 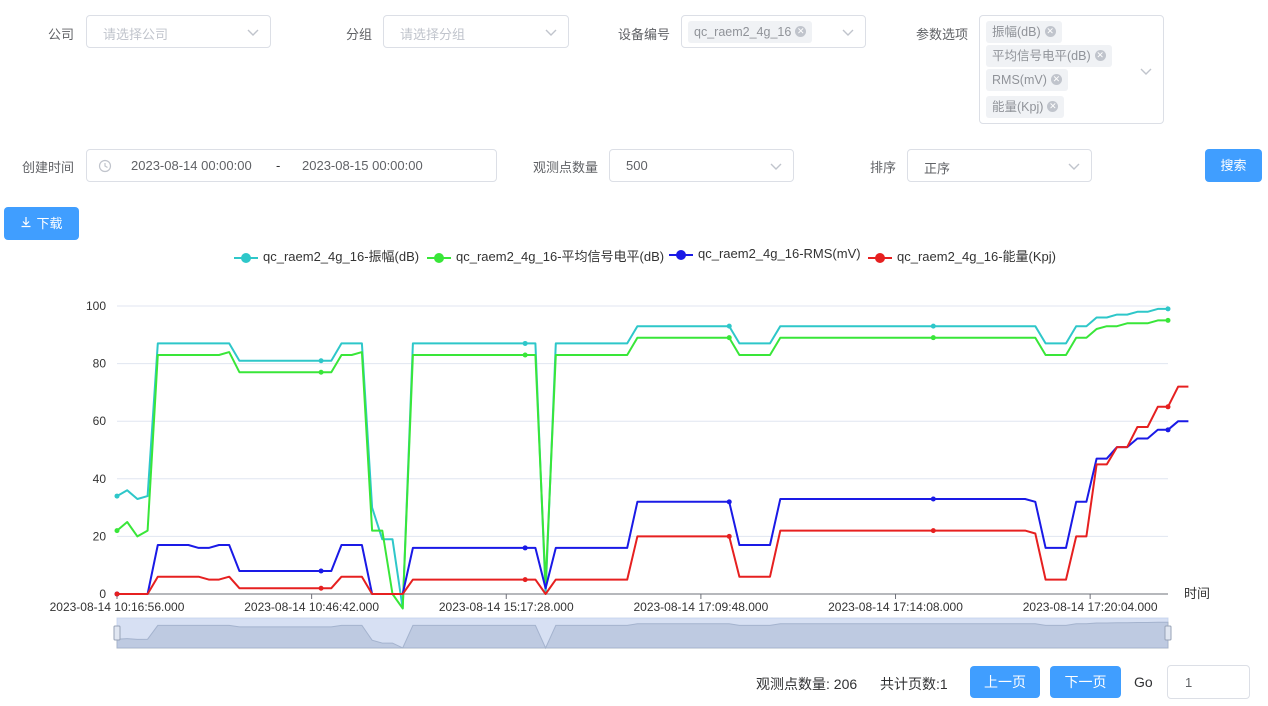 What do you see at coordinates (100, 421) in the screenshot?
I see `y-tick-label: 60` at bounding box center [100, 421].